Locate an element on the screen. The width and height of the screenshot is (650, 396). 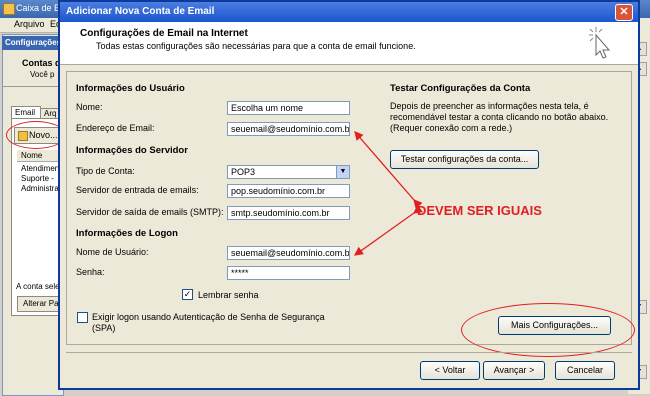
section-server-info: Informações do Servidor is located at coordinates (132, 150).